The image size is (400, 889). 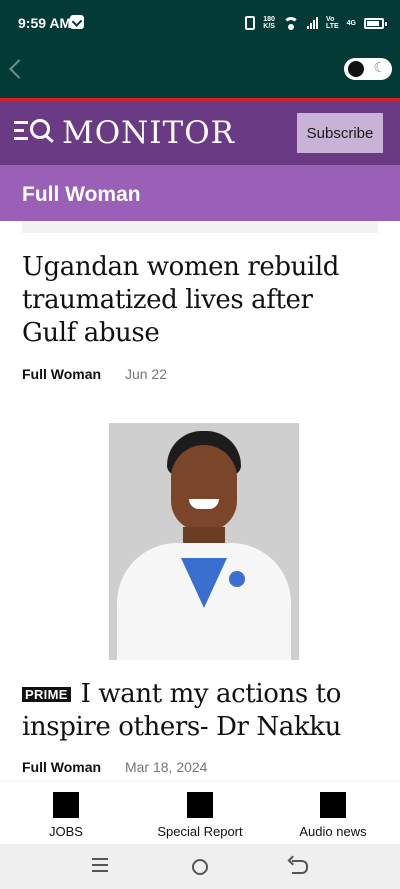 What do you see at coordinates (204, 541) in the screenshot?
I see `article-image` at bounding box center [204, 541].